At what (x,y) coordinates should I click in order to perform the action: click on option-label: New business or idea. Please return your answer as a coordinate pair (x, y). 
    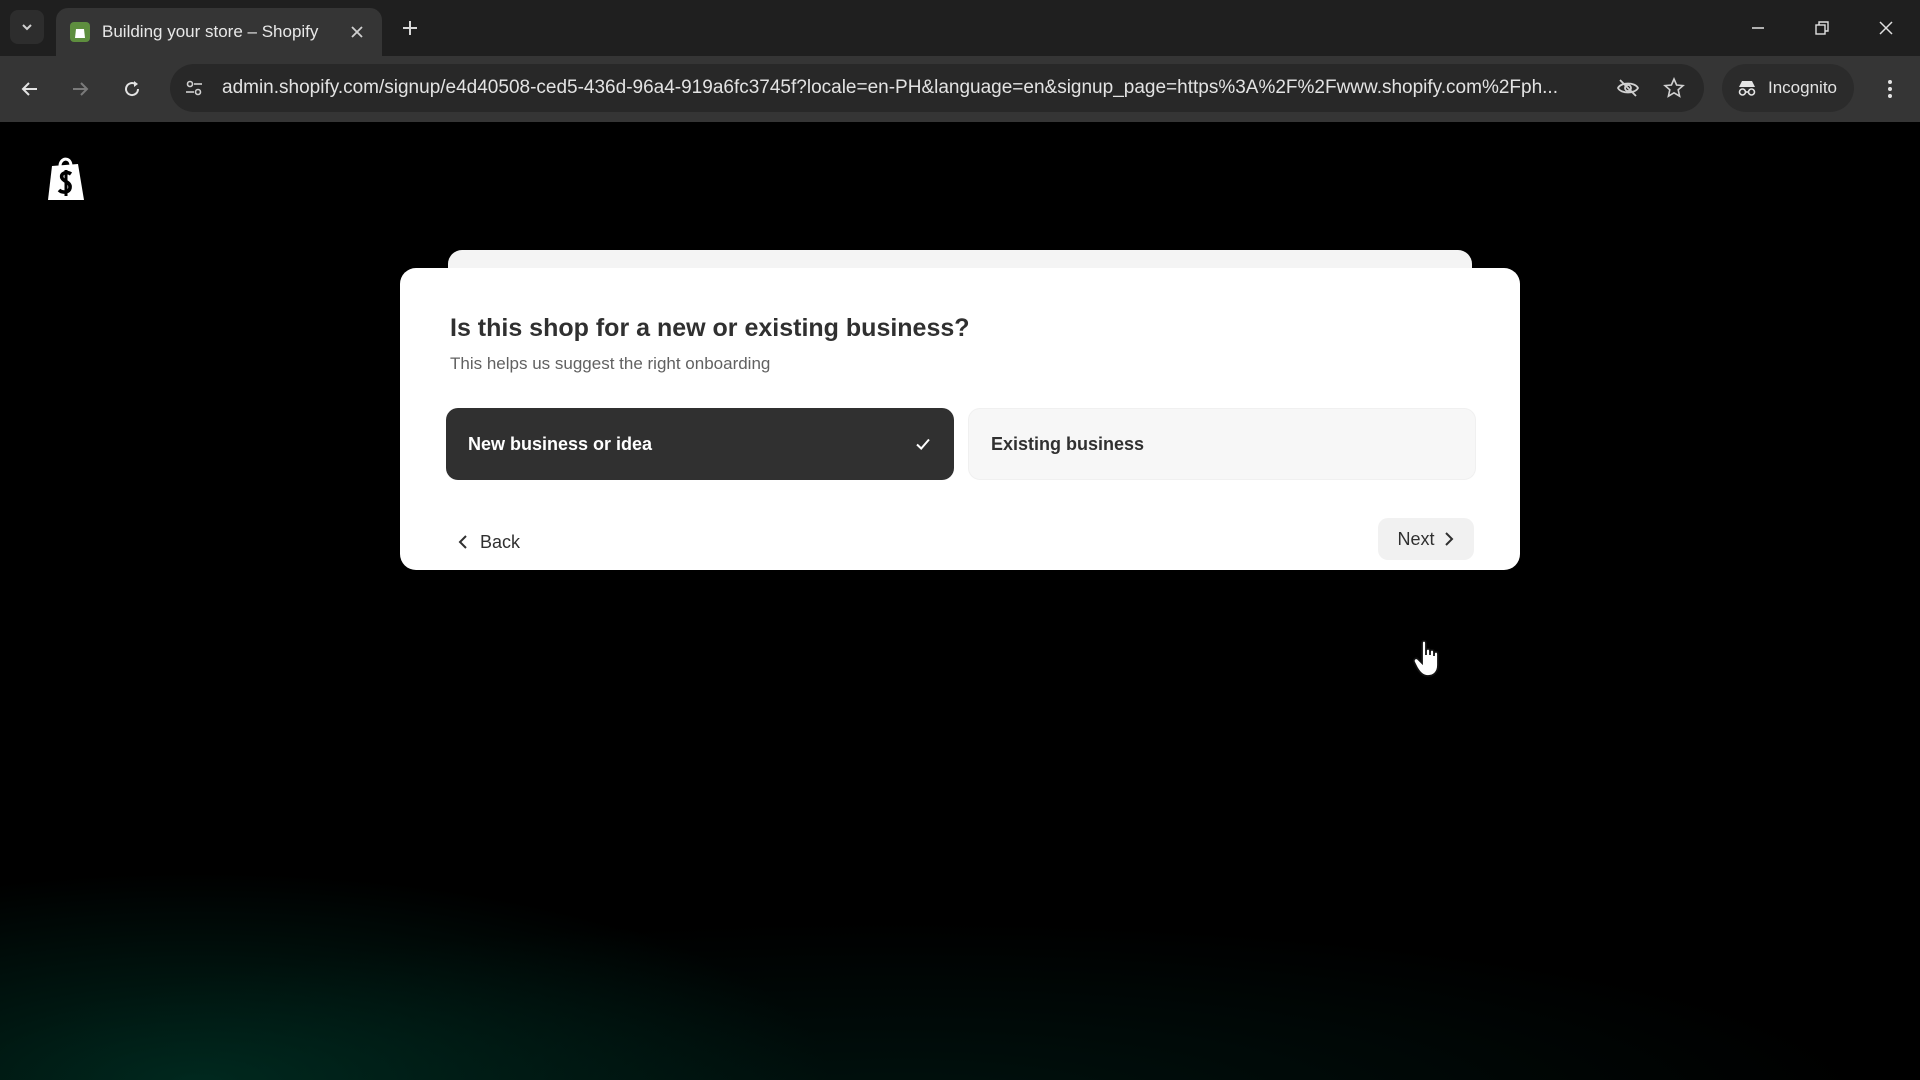
    Looking at the image, I should click on (560, 443).